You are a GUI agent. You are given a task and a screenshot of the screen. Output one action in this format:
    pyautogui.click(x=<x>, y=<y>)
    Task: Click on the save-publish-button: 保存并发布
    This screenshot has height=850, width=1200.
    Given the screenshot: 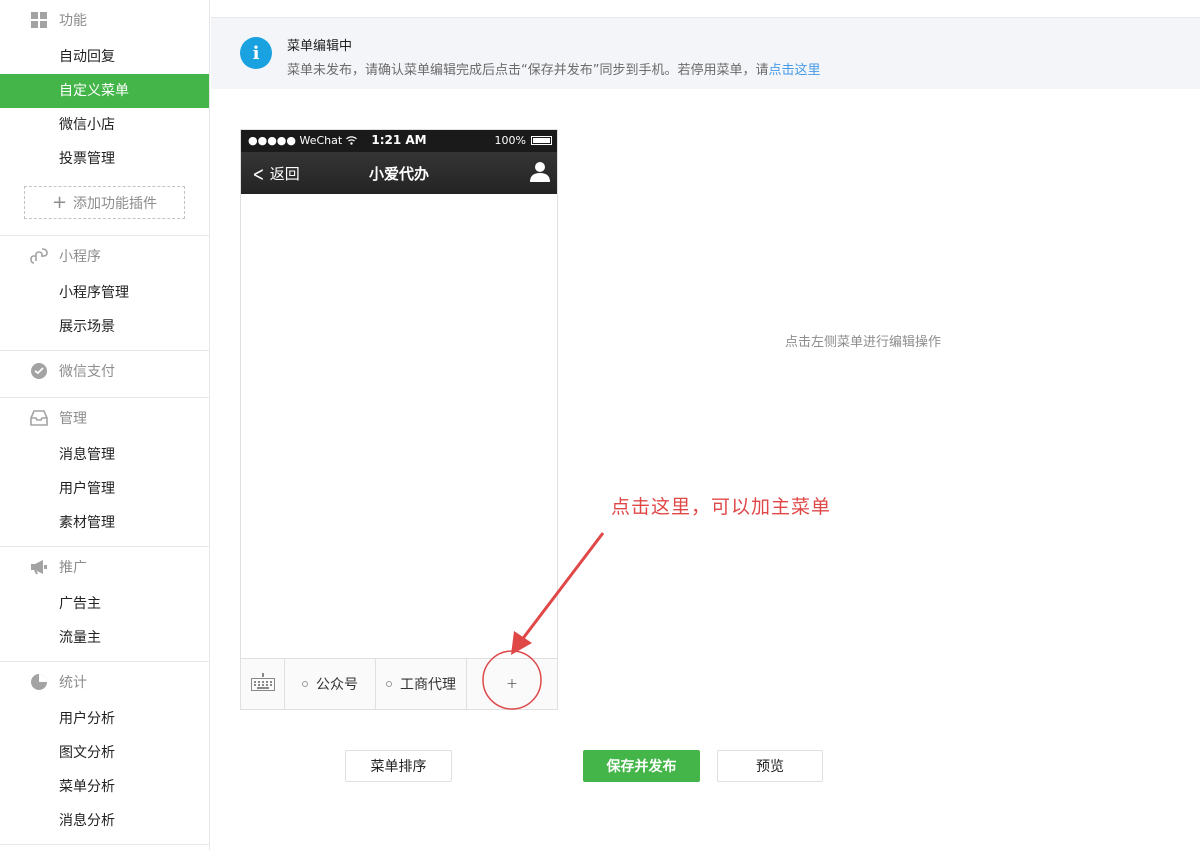 What is the action you would take?
    pyautogui.click(x=641, y=766)
    